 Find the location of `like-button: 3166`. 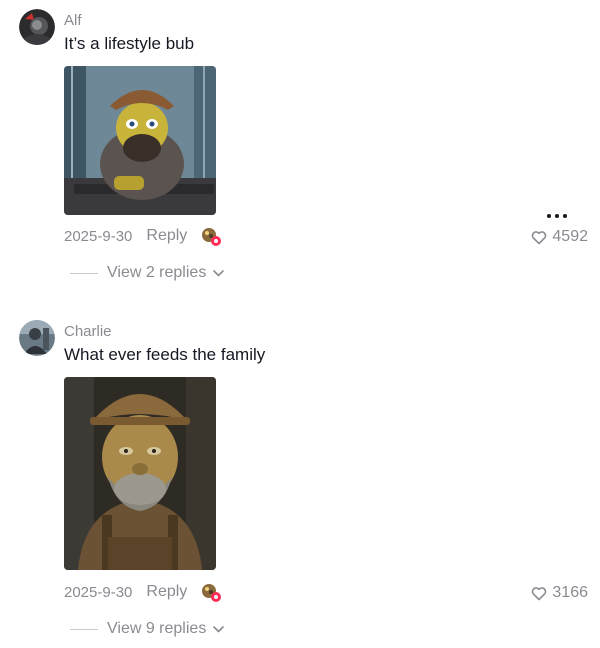

like-button: 3166 is located at coordinates (559, 593).